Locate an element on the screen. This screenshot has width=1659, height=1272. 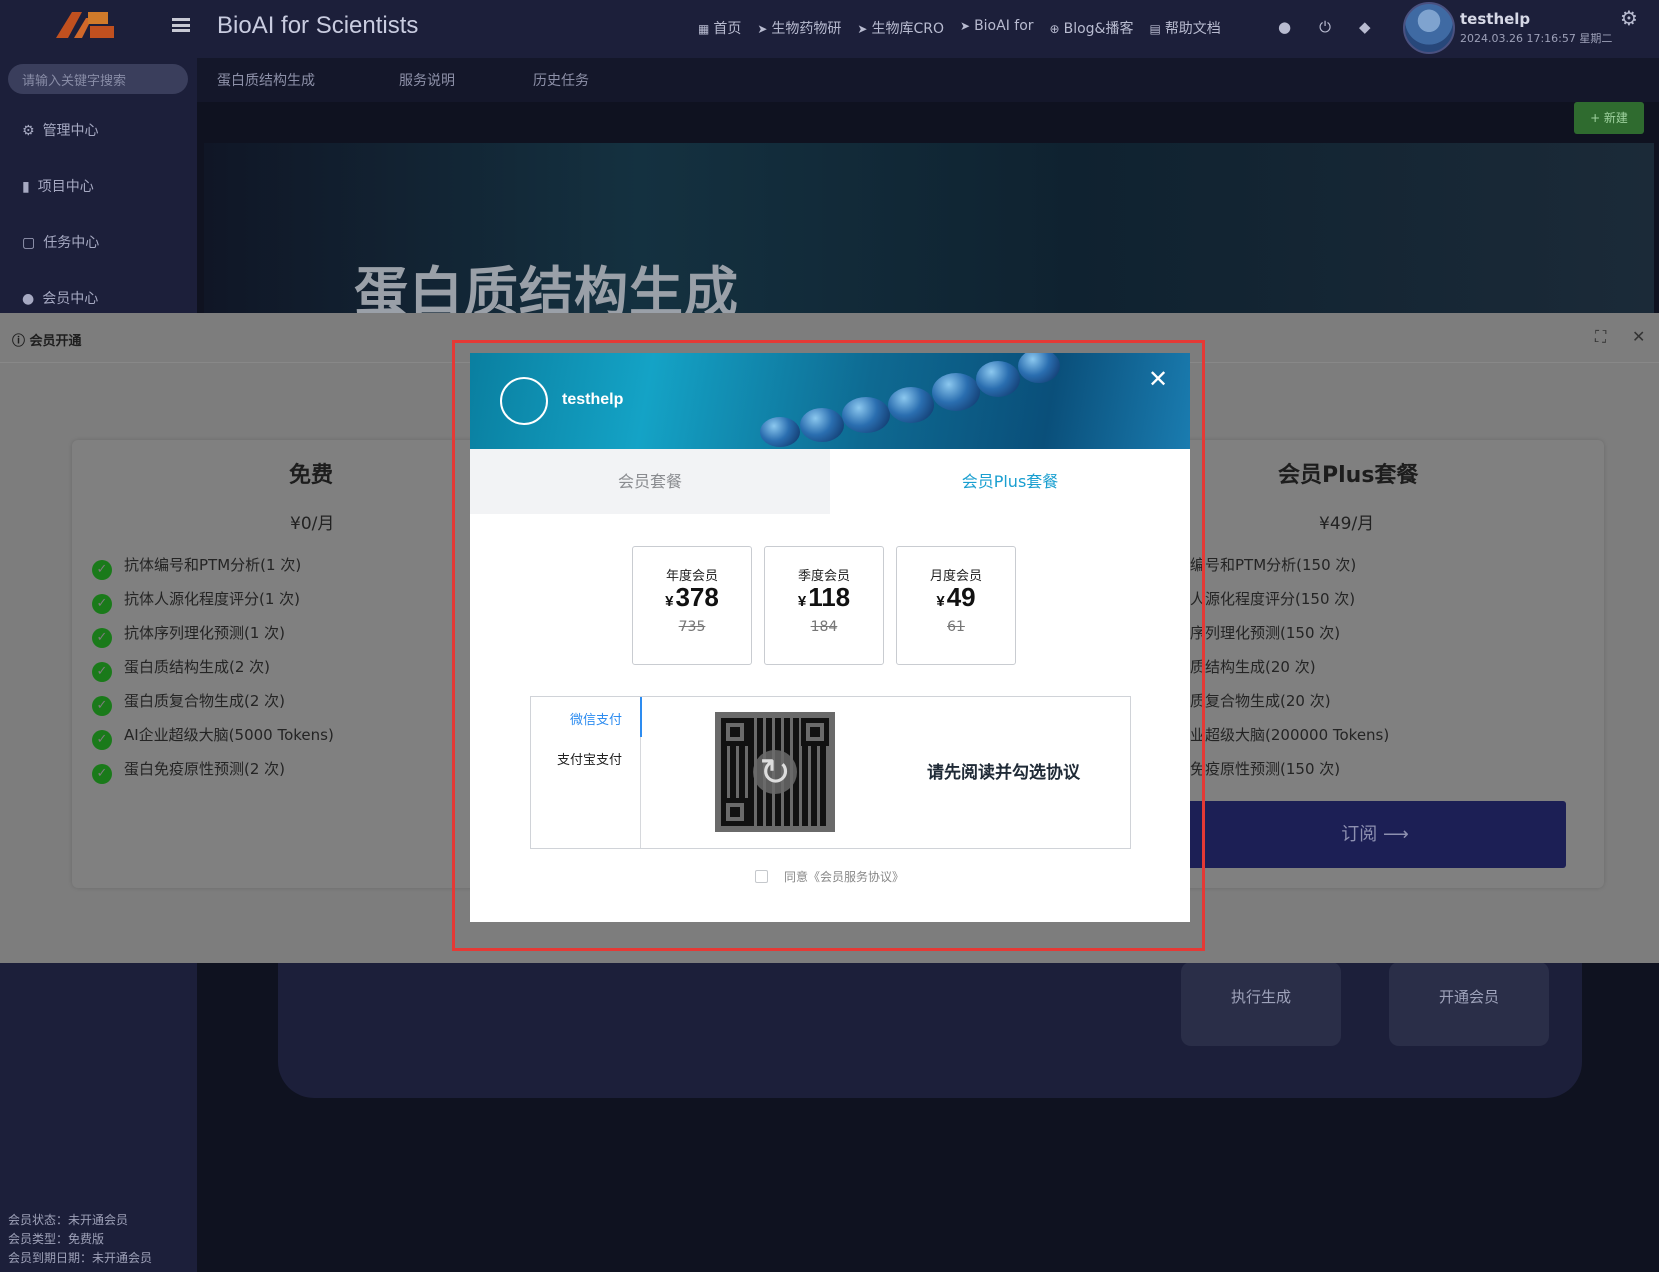
tab-service-info: 服务说明 is located at coordinates (427, 80).